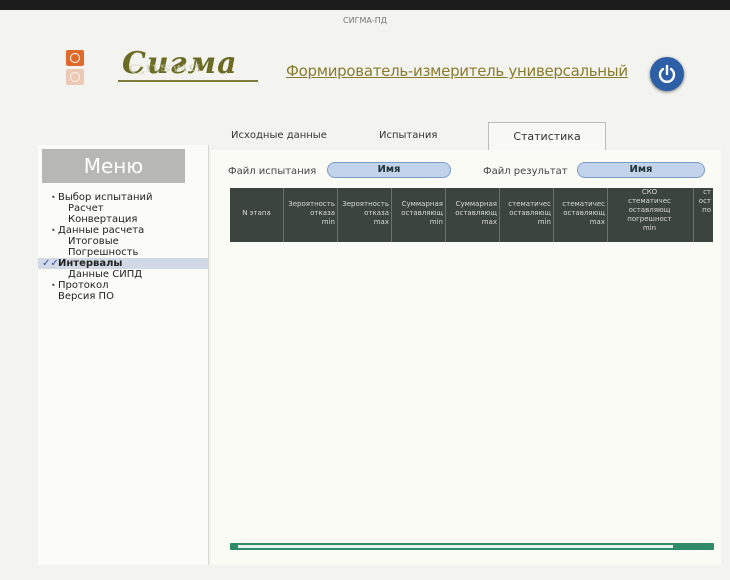 This screenshot has height=580, width=730. I want to click on column-header: N этапа, so click(257, 215).